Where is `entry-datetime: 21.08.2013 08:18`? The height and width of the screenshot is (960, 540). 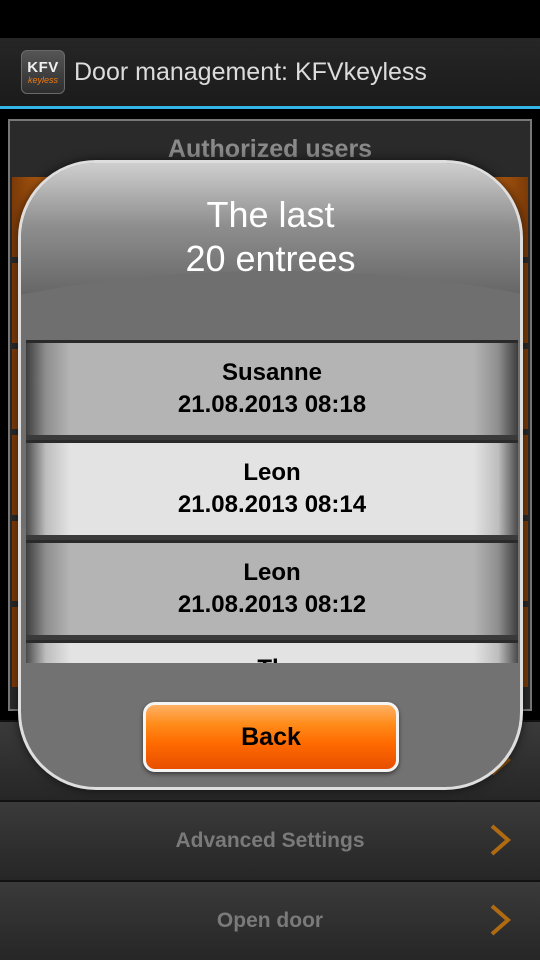
entry-datetime: 21.08.2013 08:18 is located at coordinates (272, 404).